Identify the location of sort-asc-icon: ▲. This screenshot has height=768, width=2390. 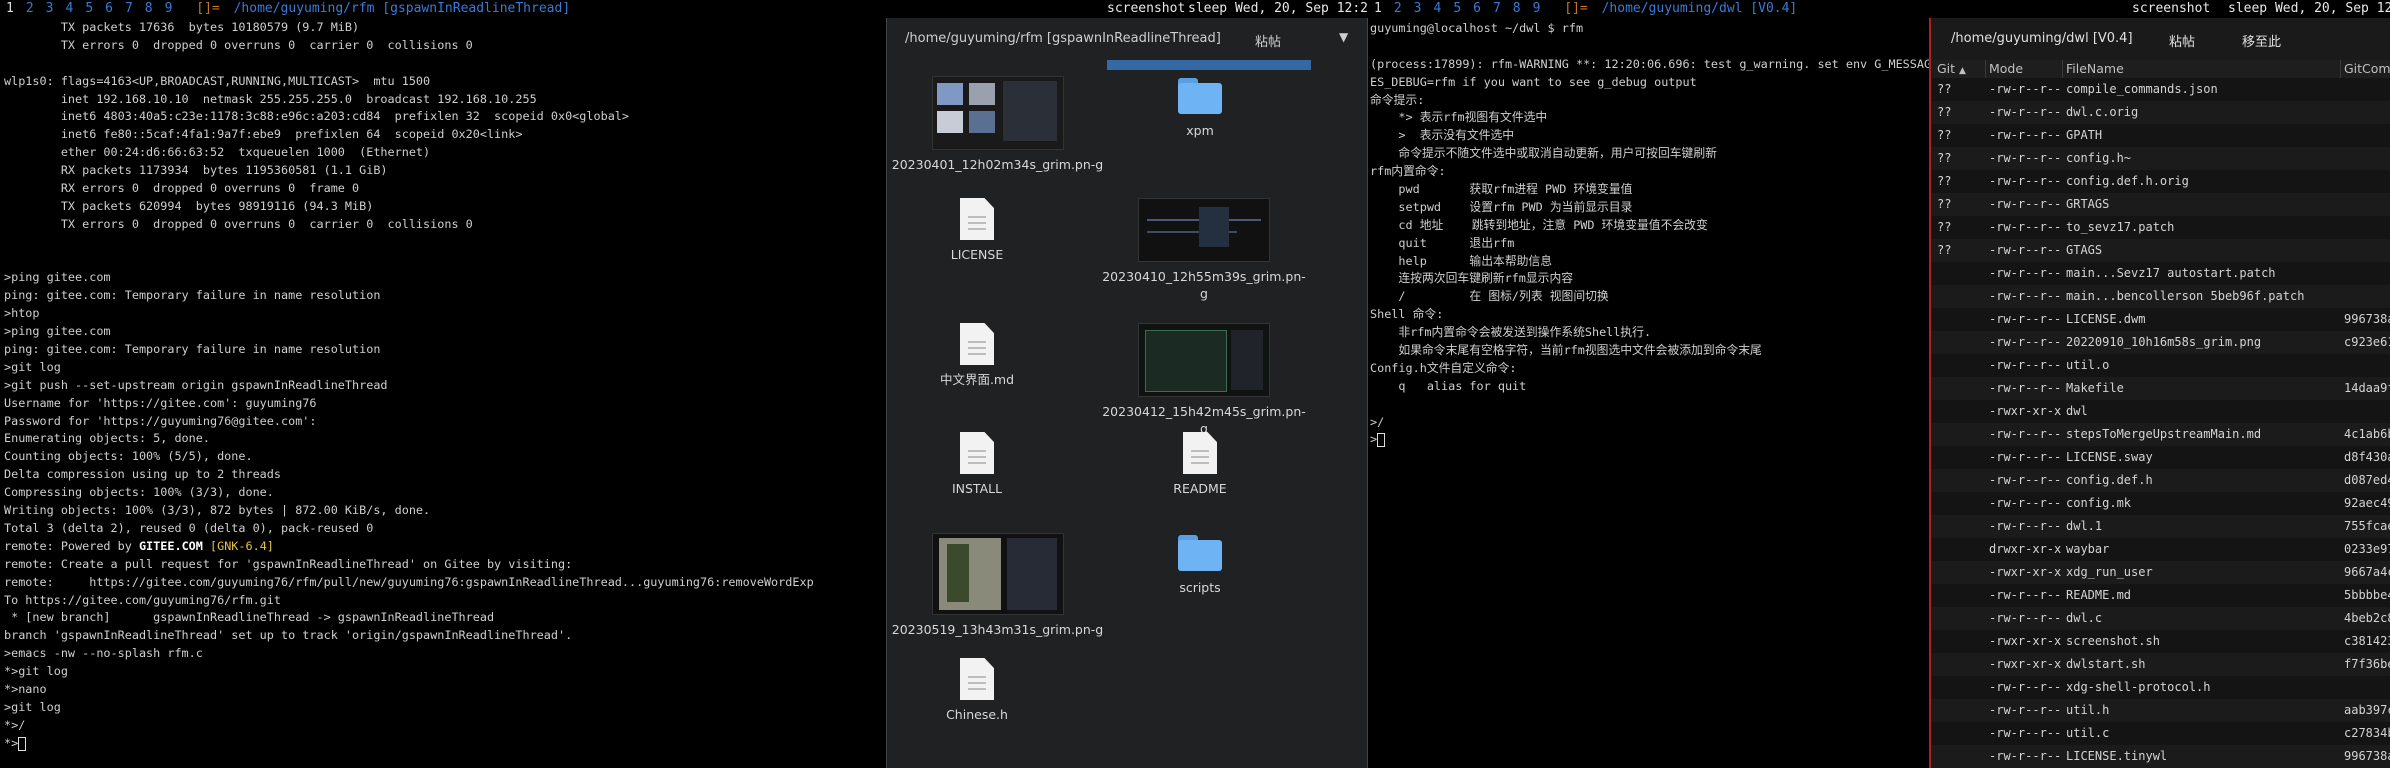
(1962, 71).